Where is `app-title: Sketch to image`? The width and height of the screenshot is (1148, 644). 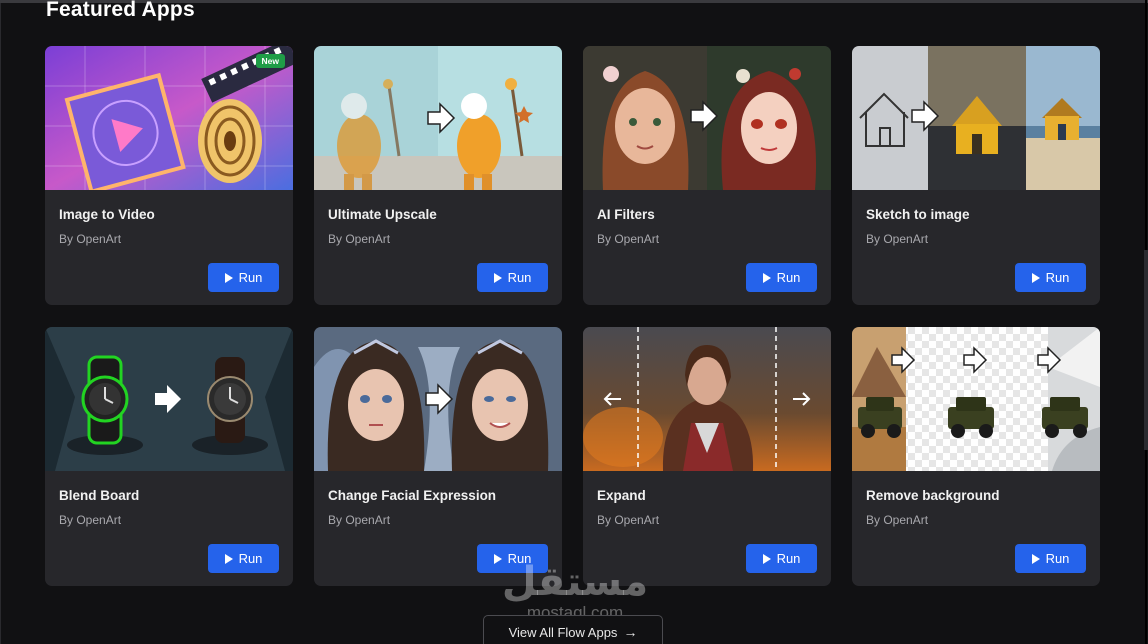
app-title: Sketch to image is located at coordinates (918, 214).